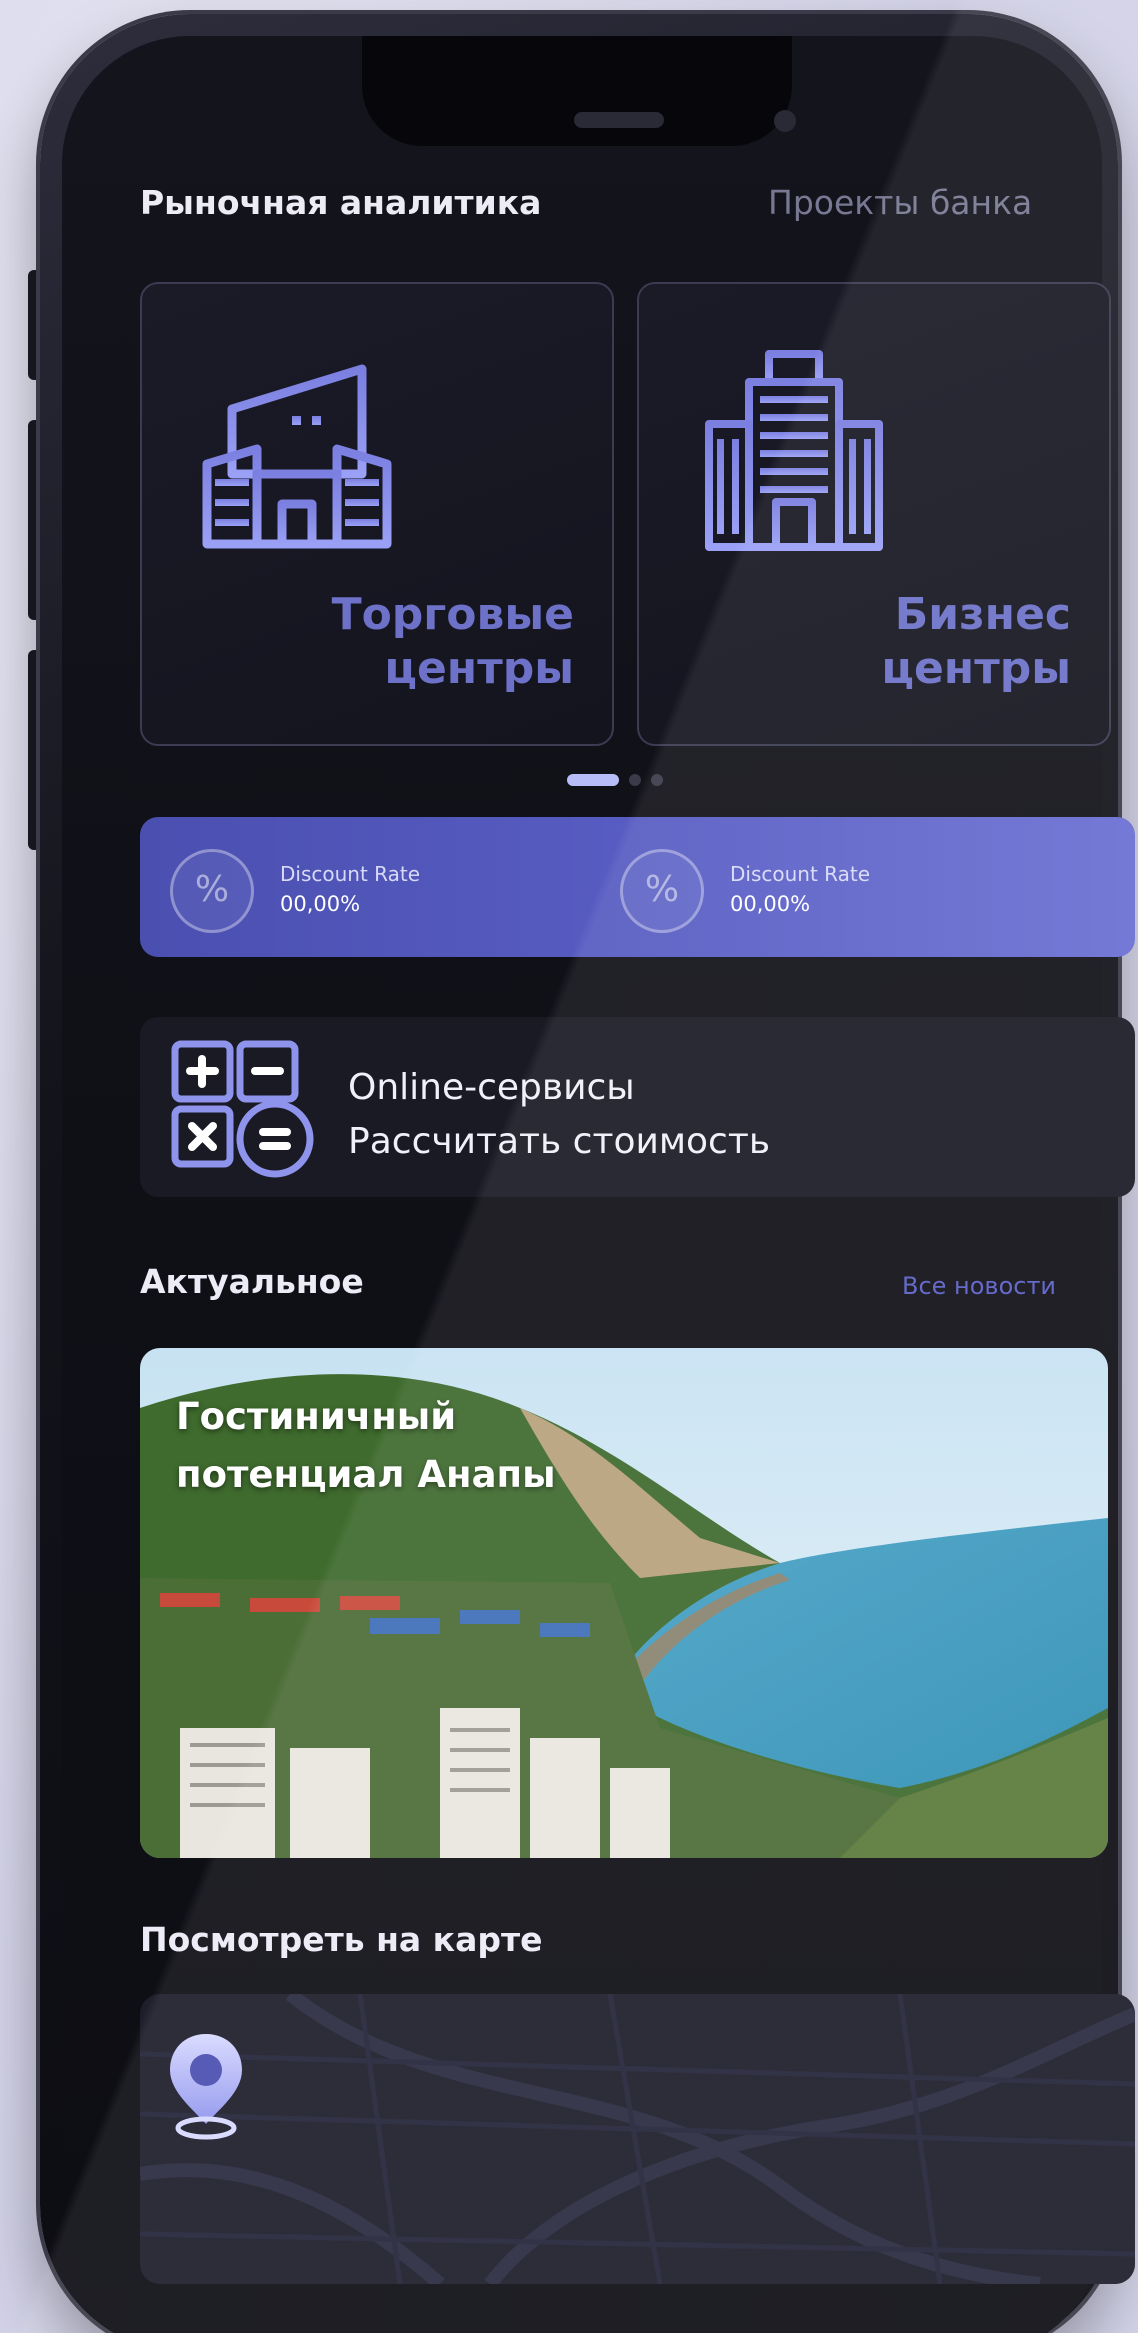 Image resolution: width=1138 pixels, height=2333 pixels. Describe the element at coordinates (637, 1107) in the screenshot. I see `online-services-card: Online-сервисы Рассчитать стоимость` at that location.